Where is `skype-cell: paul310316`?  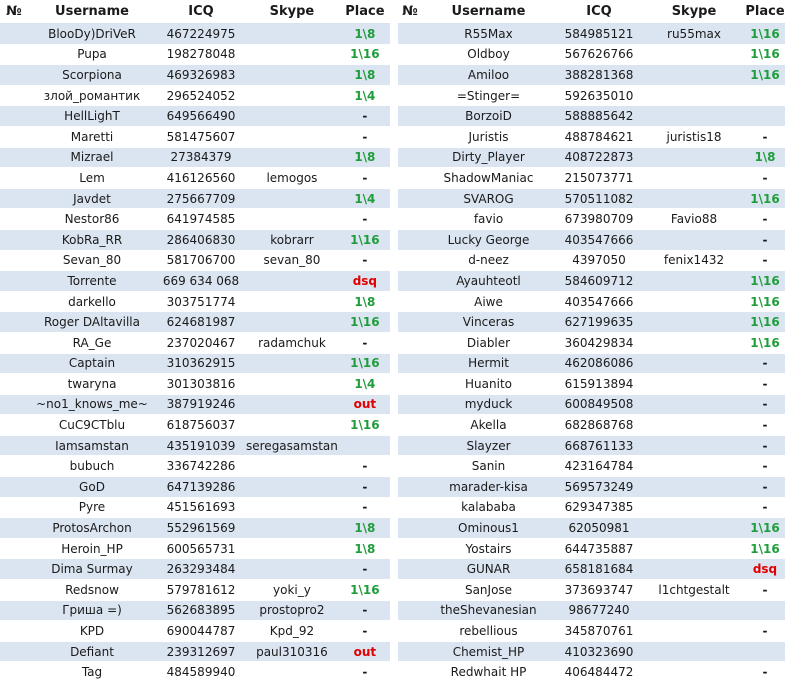
skype-cell: paul310316 is located at coordinates (292, 652).